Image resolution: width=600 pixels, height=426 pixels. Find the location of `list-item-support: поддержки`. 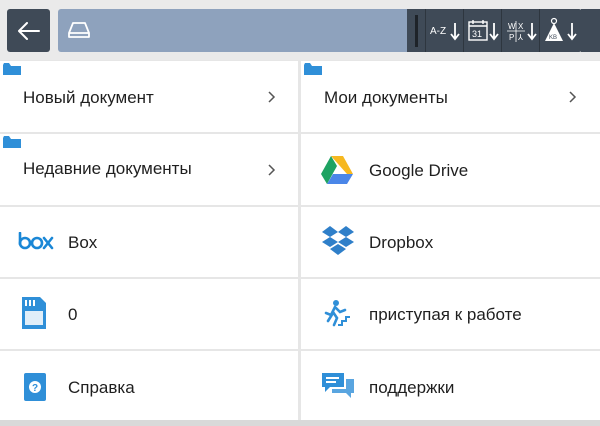

list-item-support: поддержки is located at coordinates (450, 386).